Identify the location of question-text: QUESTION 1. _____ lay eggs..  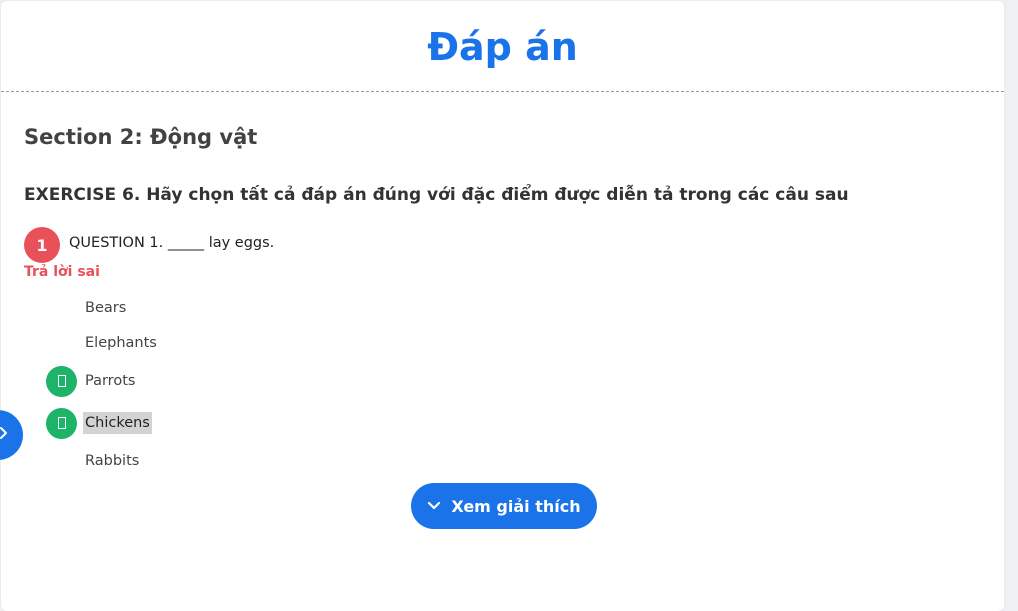
(172, 243).